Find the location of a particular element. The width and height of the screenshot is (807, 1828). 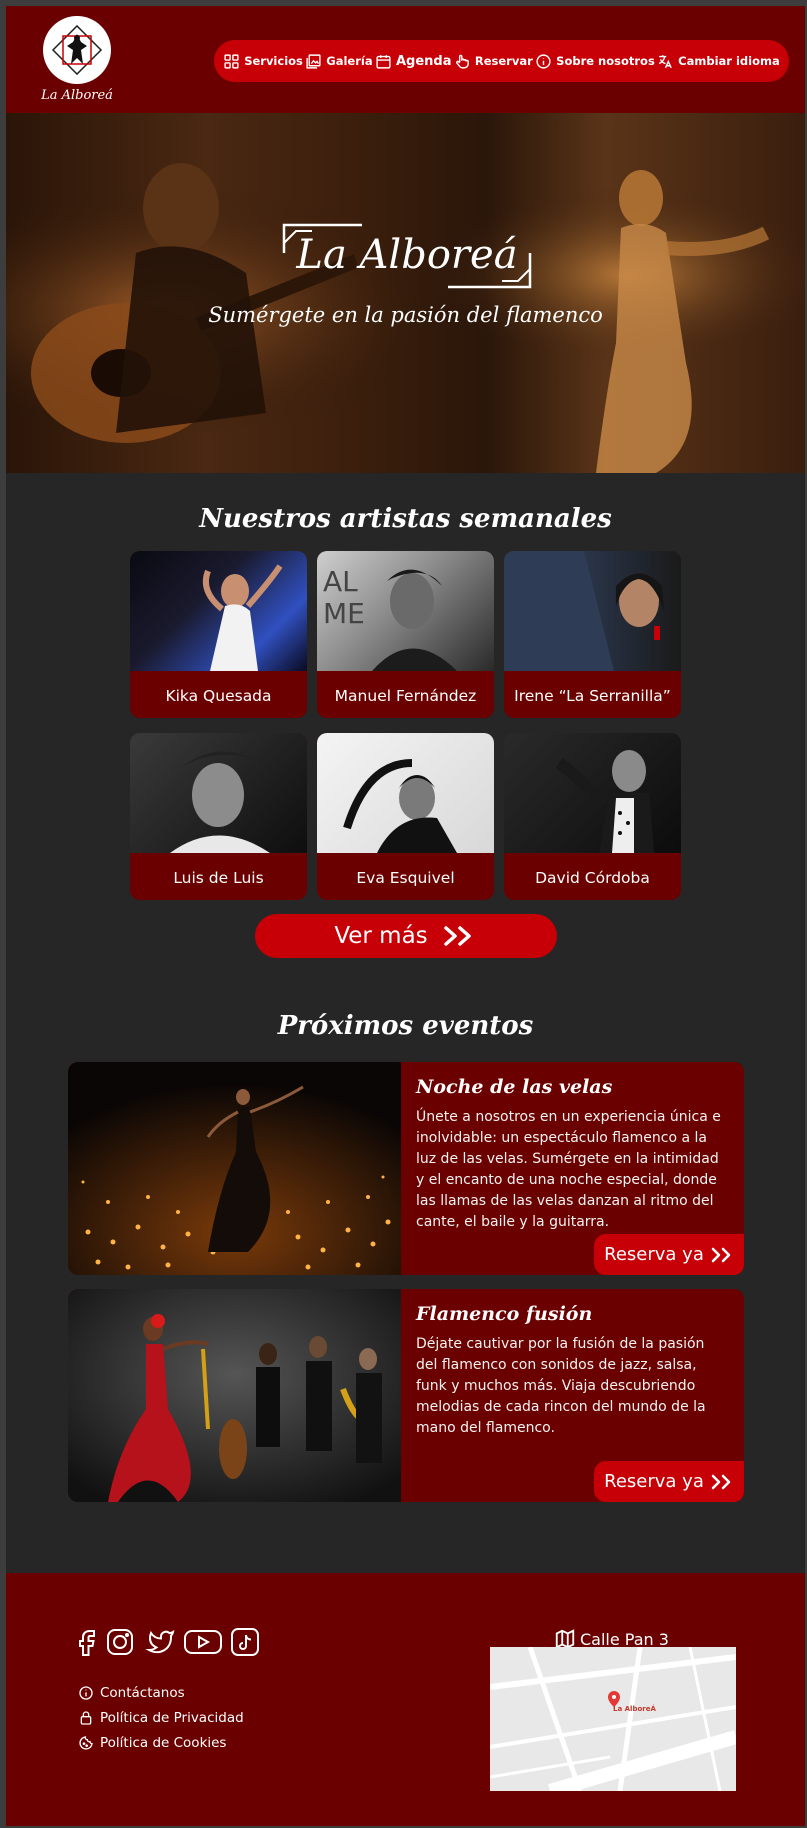

twitter-icon is located at coordinates (159, 1642).